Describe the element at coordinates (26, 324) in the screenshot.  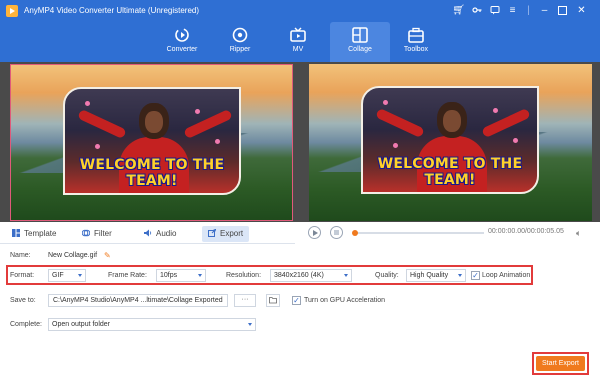
I see `complete-label: Complete:` at that location.